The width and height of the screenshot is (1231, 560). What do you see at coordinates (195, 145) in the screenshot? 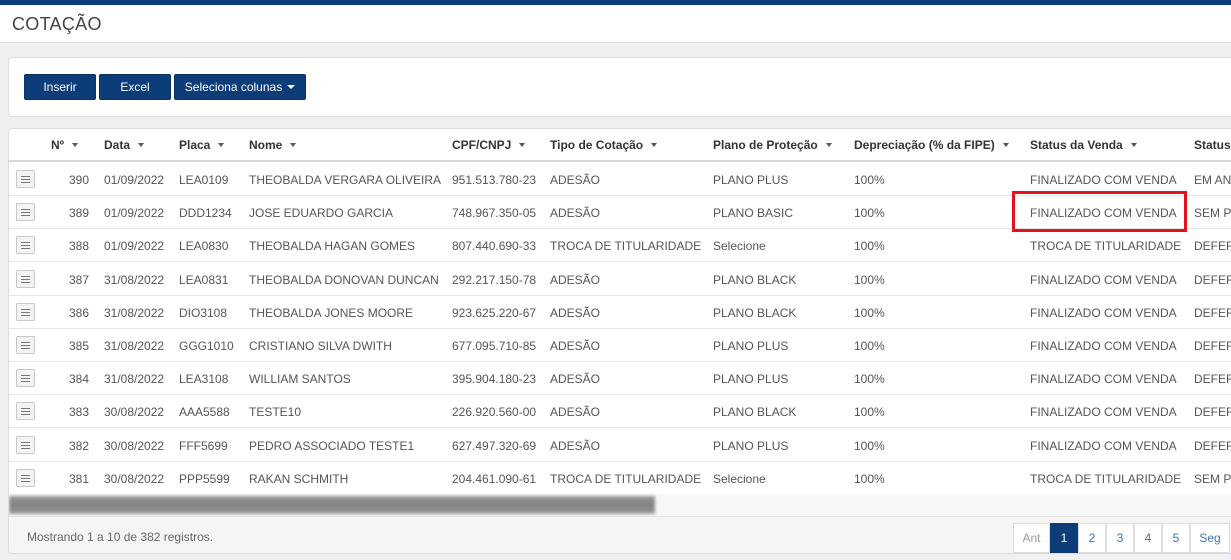
I see `column-header-label: Placa` at bounding box center [195, 145].